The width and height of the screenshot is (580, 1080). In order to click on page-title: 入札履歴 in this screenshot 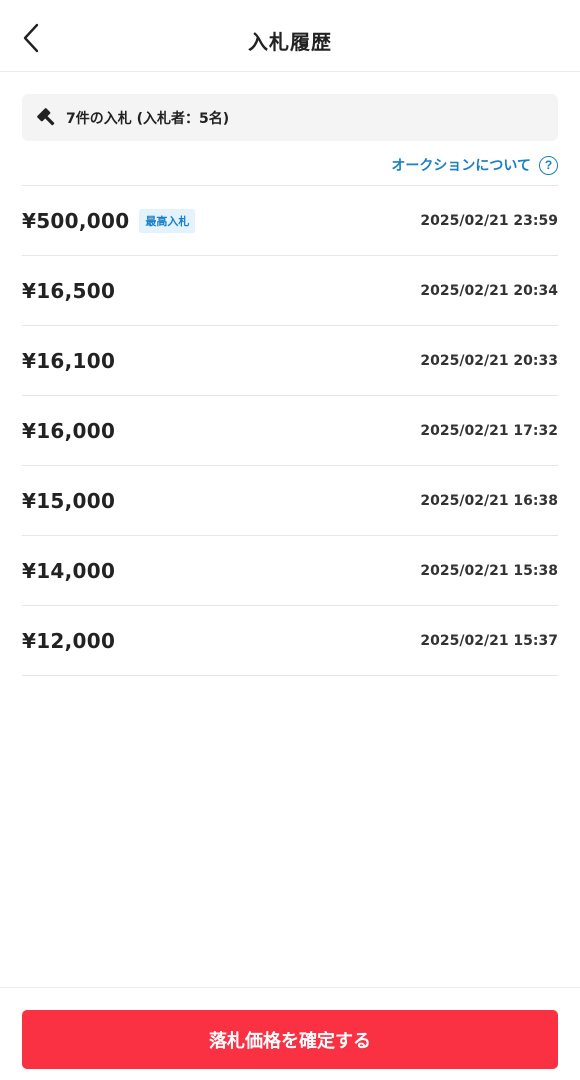, I will do `click(290, 42)`.